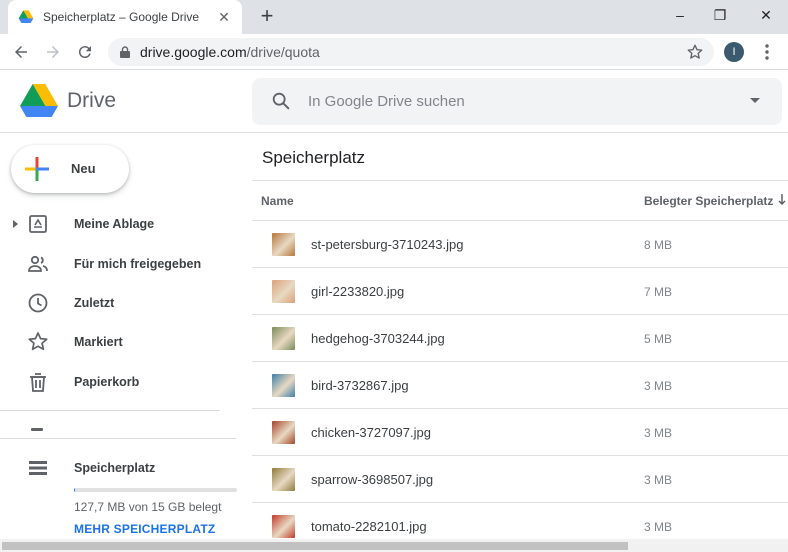 This screenshot has height=552, width=788. I want to click on profile-avatar: I, so click(734, 52).